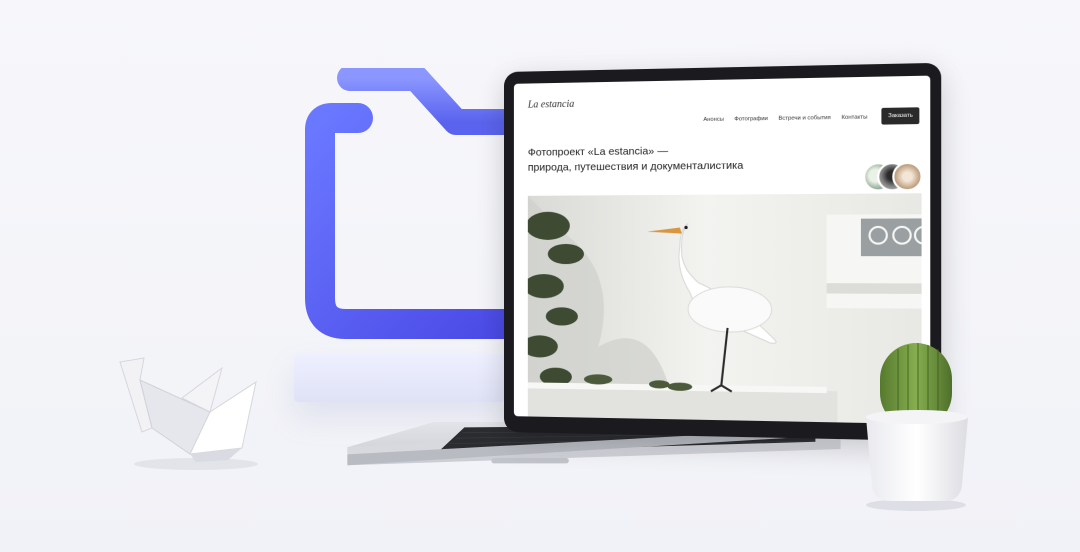  I want to click on nav-item-announcements: Анонсы, so click(713, 120).